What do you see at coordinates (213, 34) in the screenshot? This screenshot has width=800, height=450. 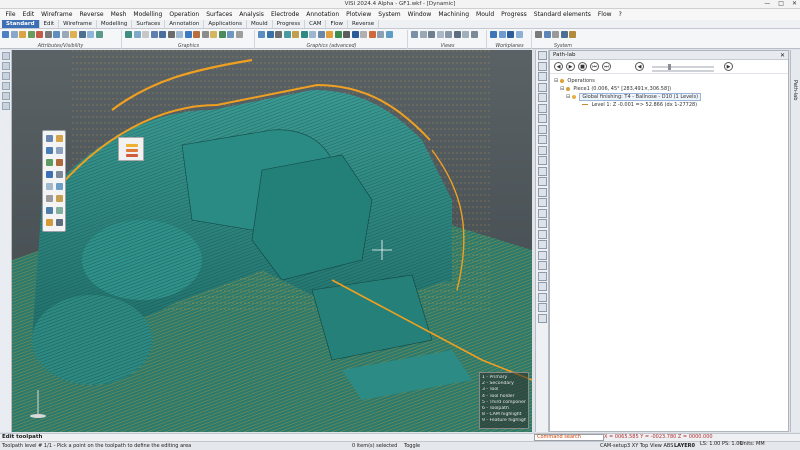 I see `light-icon` at bounding box center [213, 34].